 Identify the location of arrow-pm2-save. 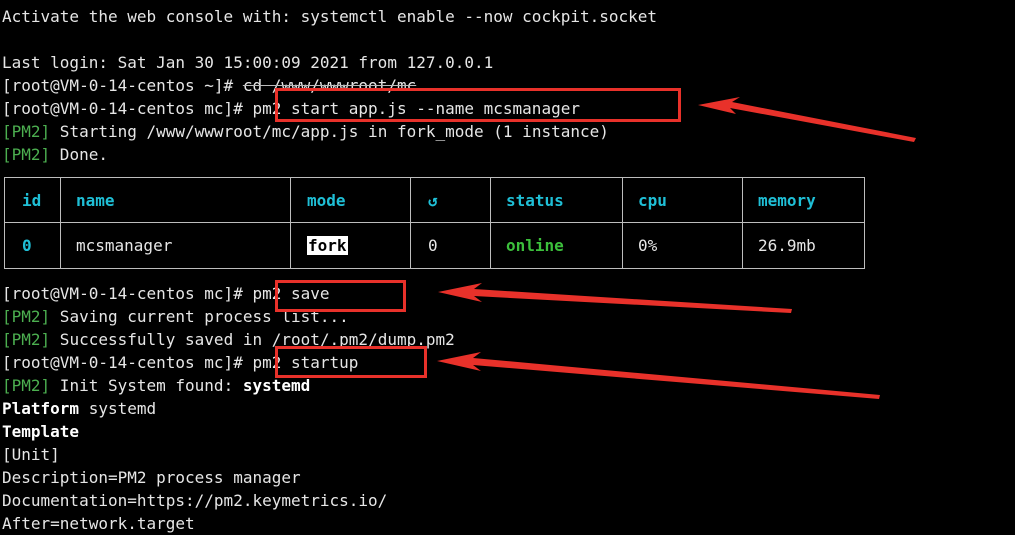
(615, 298).